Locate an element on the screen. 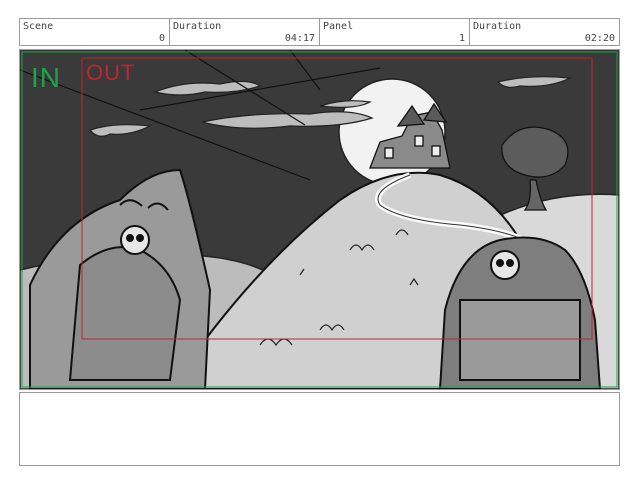 This screenshot has height=496, width=640. panel-label: Panel is located at coordinates (338, 26).